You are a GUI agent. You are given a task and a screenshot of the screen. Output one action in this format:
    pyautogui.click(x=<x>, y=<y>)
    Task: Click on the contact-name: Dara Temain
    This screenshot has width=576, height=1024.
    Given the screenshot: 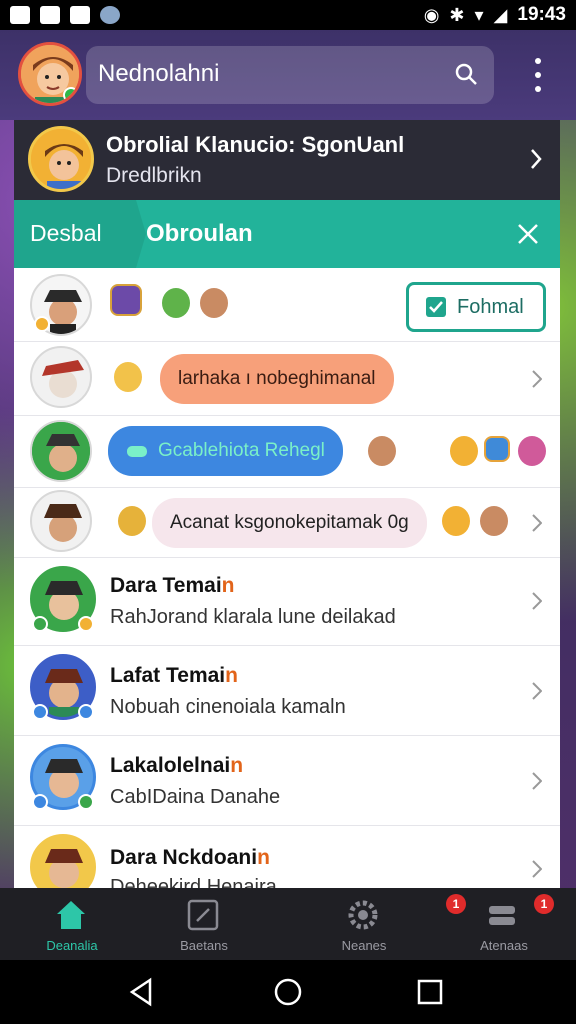 What is the action you would take?
    pyautogui.click(x=172, y=585)
    